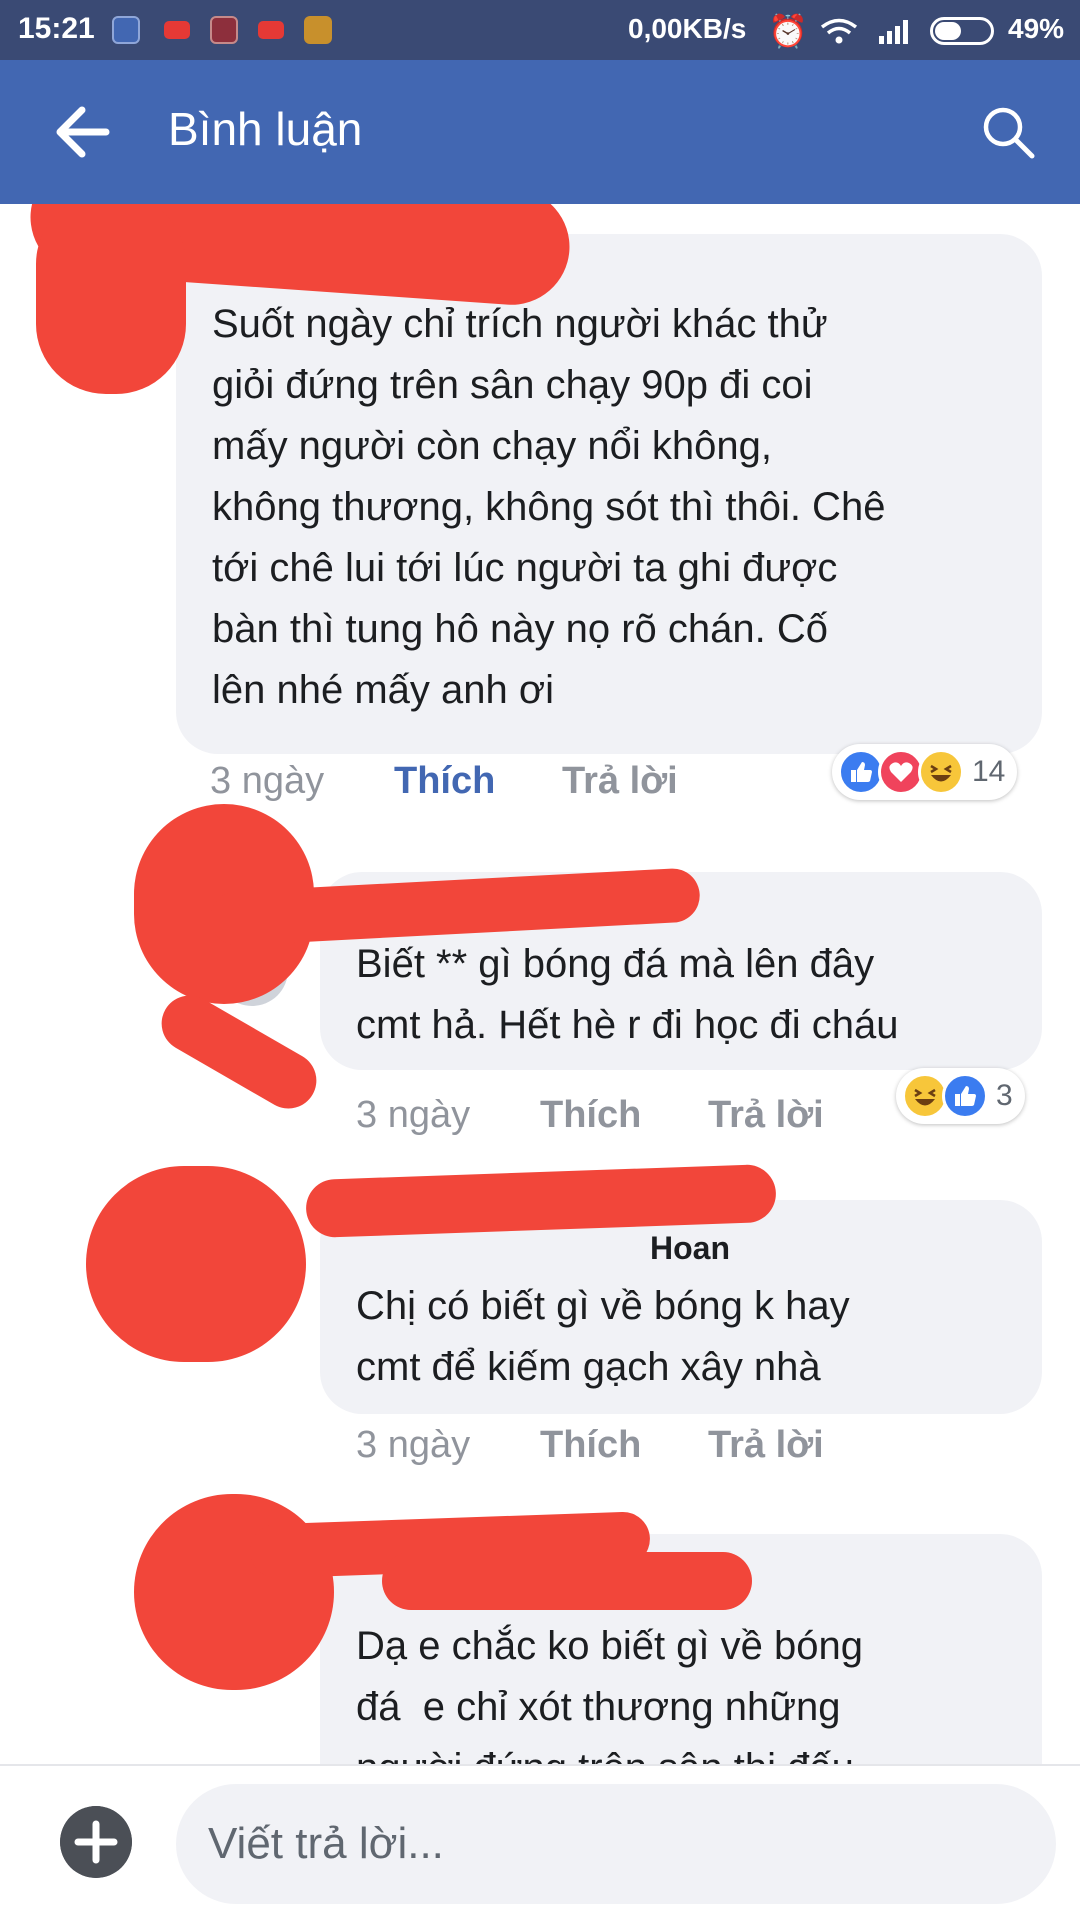 This screenshot has width=1080, height=1920. What do you see at coordinates (839, 31) in the screenshot?
I see `wifi-icon` at bounding box center [839, 31].